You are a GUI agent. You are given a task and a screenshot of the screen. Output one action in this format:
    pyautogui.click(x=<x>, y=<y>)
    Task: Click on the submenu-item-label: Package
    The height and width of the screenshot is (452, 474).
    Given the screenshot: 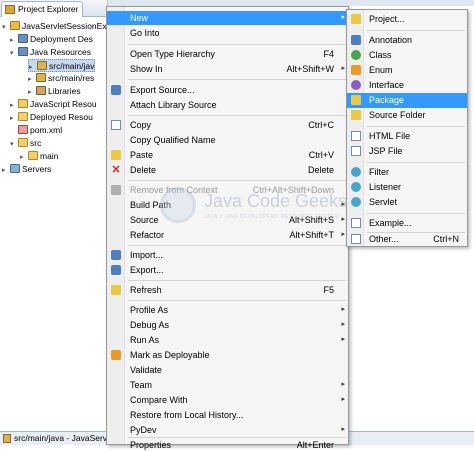 What is the action you would take?
    pyautogui.click(x=387, y=100)
    